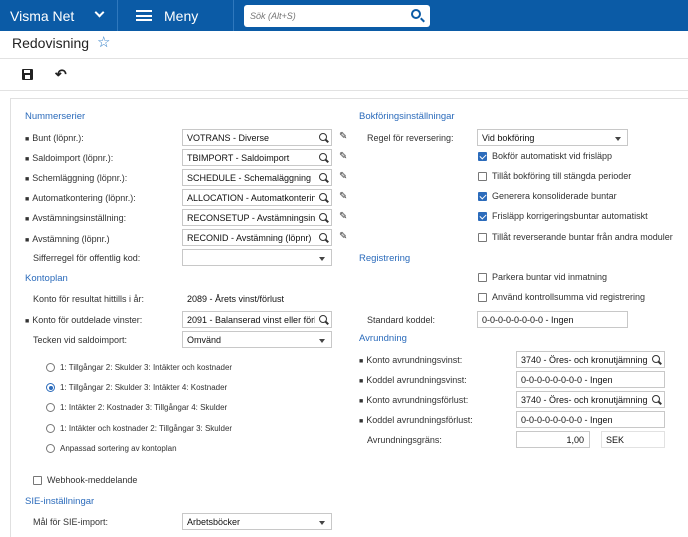 This screenshot has height=537, width=688. I want to click on brand-label: Visma Net, so click(42, 15).